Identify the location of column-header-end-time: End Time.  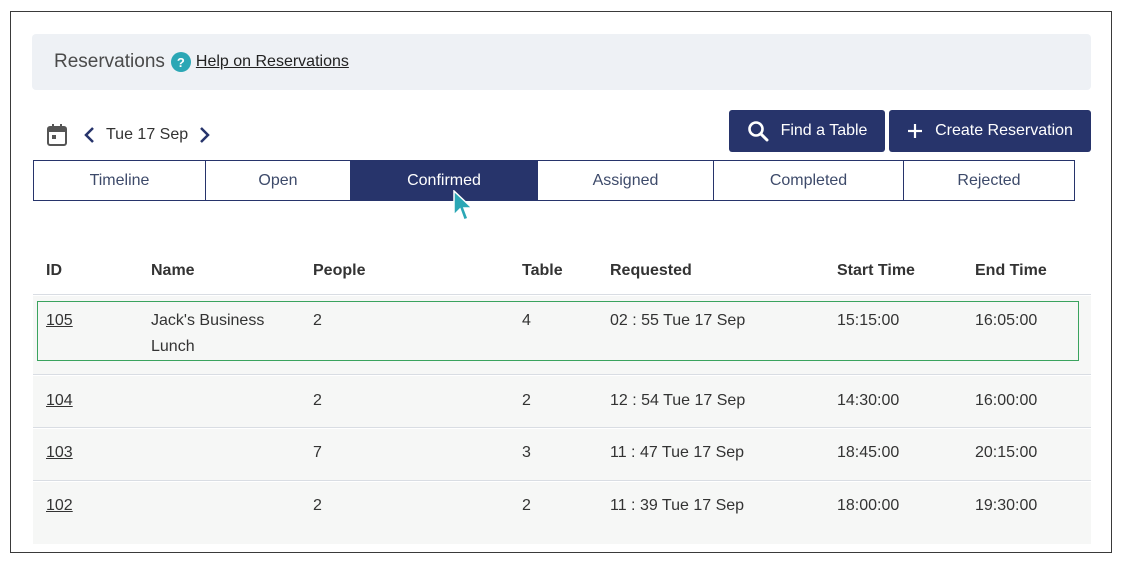
(1011, 271).